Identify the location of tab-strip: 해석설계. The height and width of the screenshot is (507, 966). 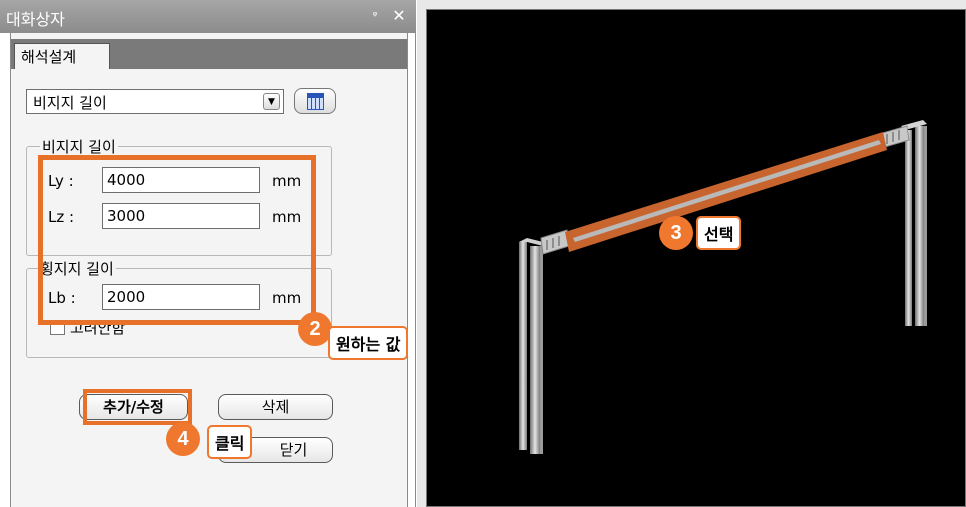
(209, 54).